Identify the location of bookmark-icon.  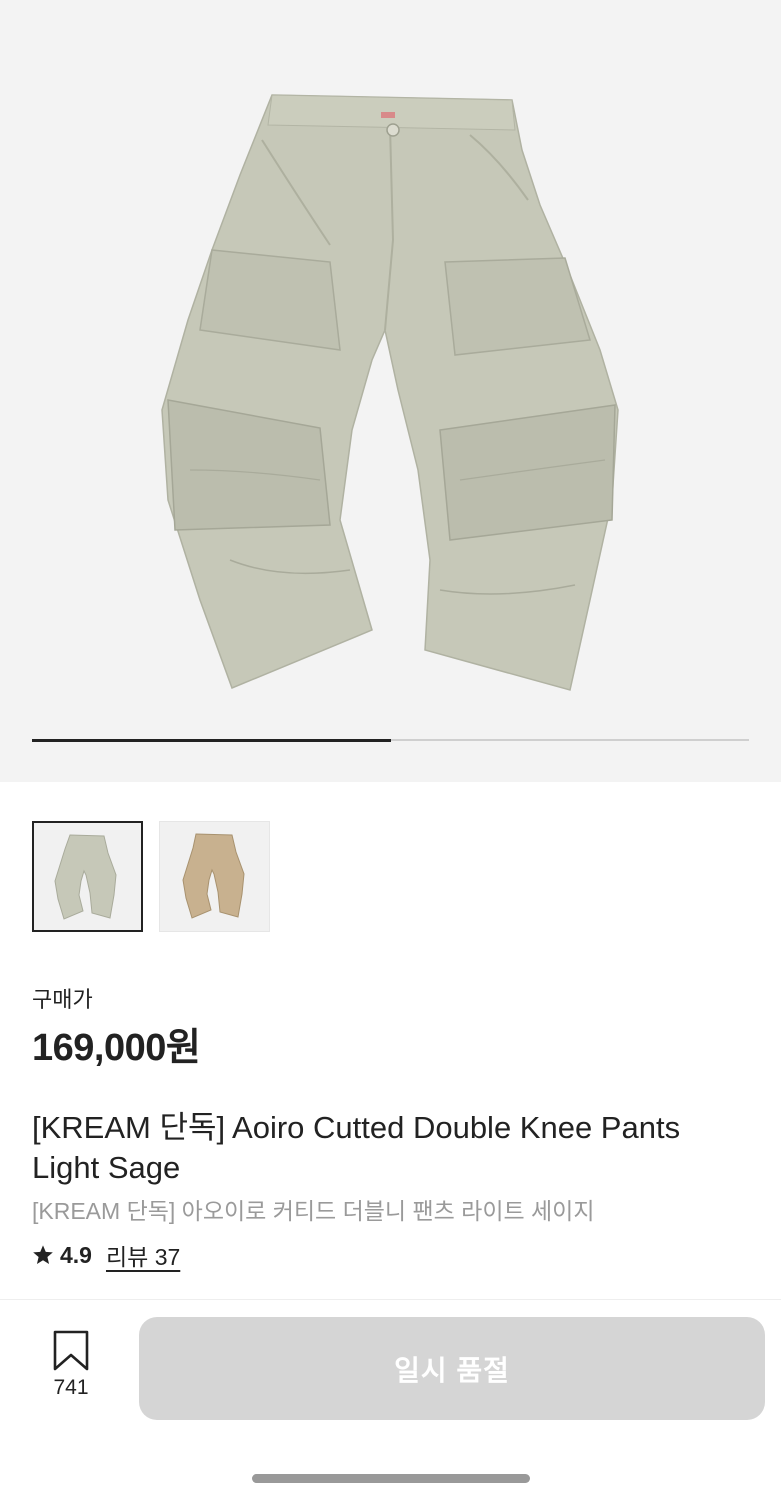
(71, 1350).